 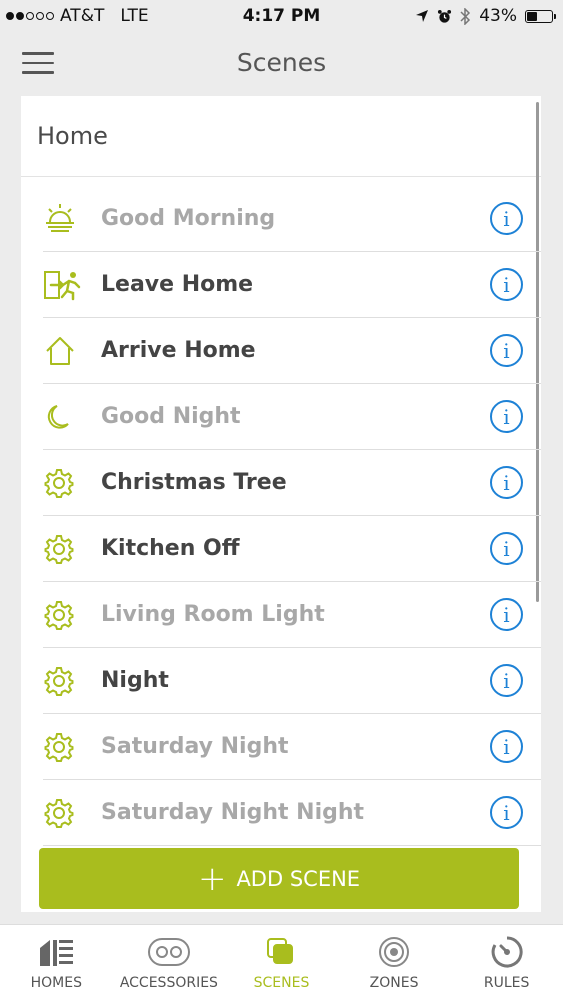 What do you see at coordinates (540, 16) in the screenshot?
I see `battery-icon` at bounding box center [540, 16].